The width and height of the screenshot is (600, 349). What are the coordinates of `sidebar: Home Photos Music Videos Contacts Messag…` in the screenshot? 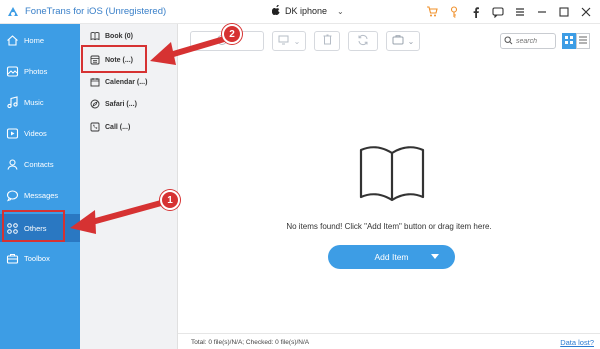 It's located at (40, 186).